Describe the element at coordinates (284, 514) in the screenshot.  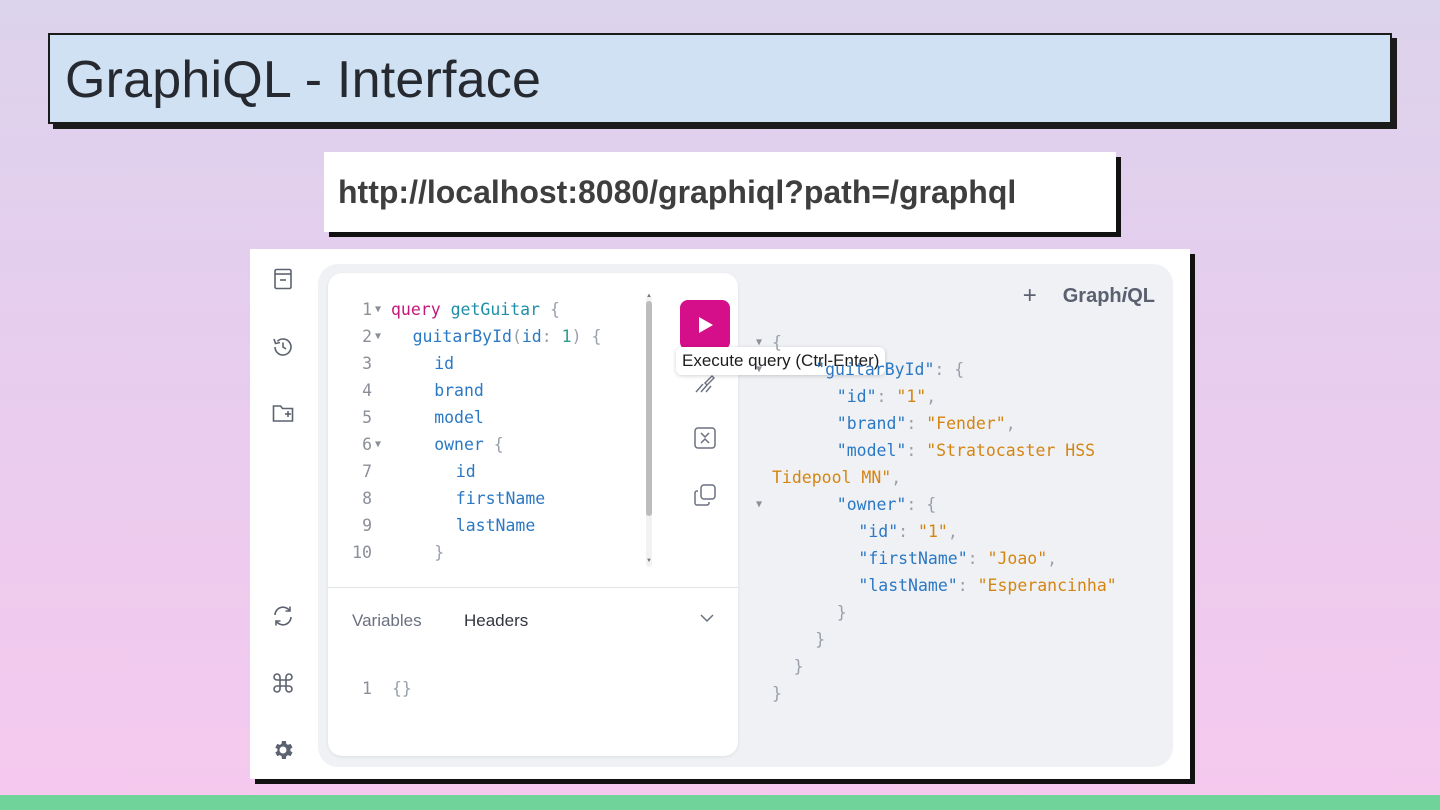
I see `sidebar` at that location.